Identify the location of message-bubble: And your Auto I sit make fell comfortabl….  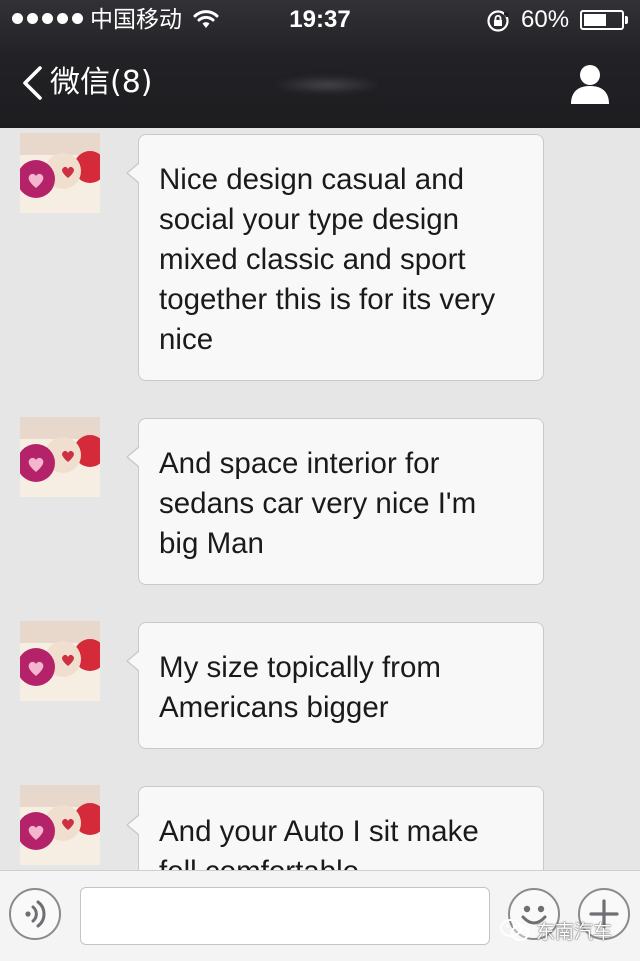
(335, 828).